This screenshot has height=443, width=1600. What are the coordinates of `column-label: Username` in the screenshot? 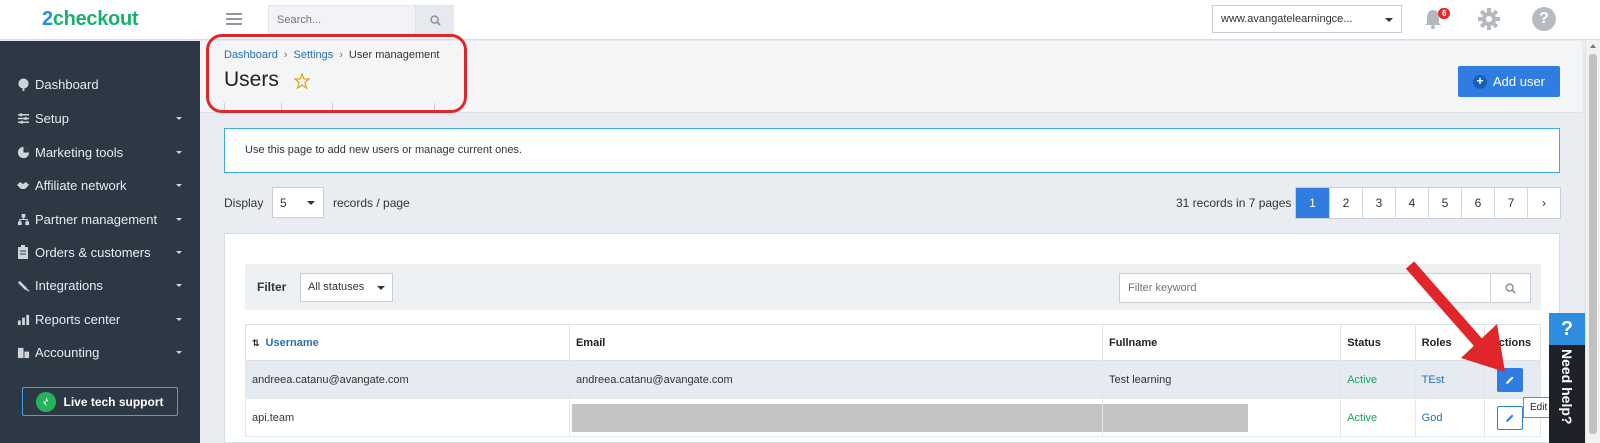 It's located at (292, 342).